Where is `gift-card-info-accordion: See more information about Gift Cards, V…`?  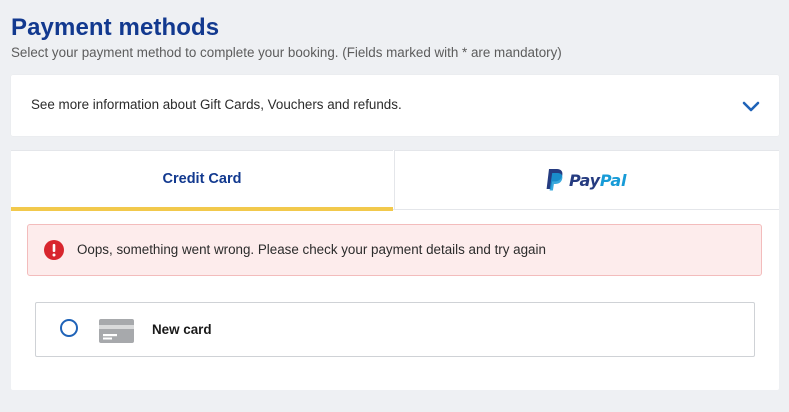
gift-card-info-accordion: See more information about Gift Cards, V… is located at coordinates (395, 105).